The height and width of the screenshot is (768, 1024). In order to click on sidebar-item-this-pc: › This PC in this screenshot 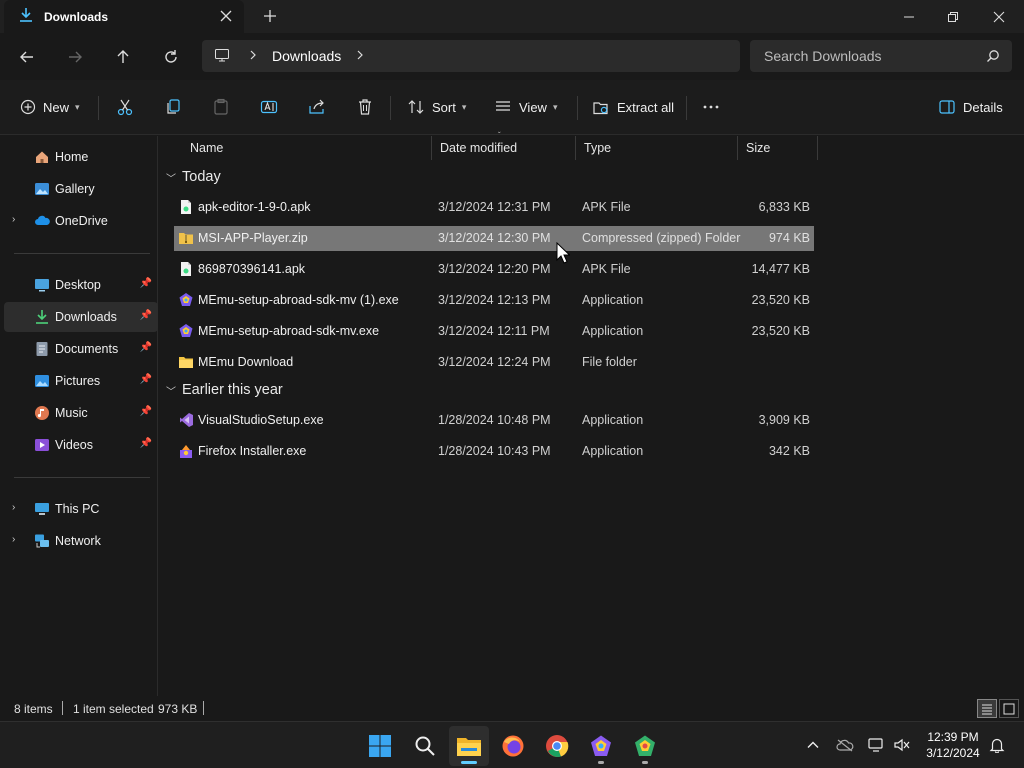, I will do `click(81, 509)`.